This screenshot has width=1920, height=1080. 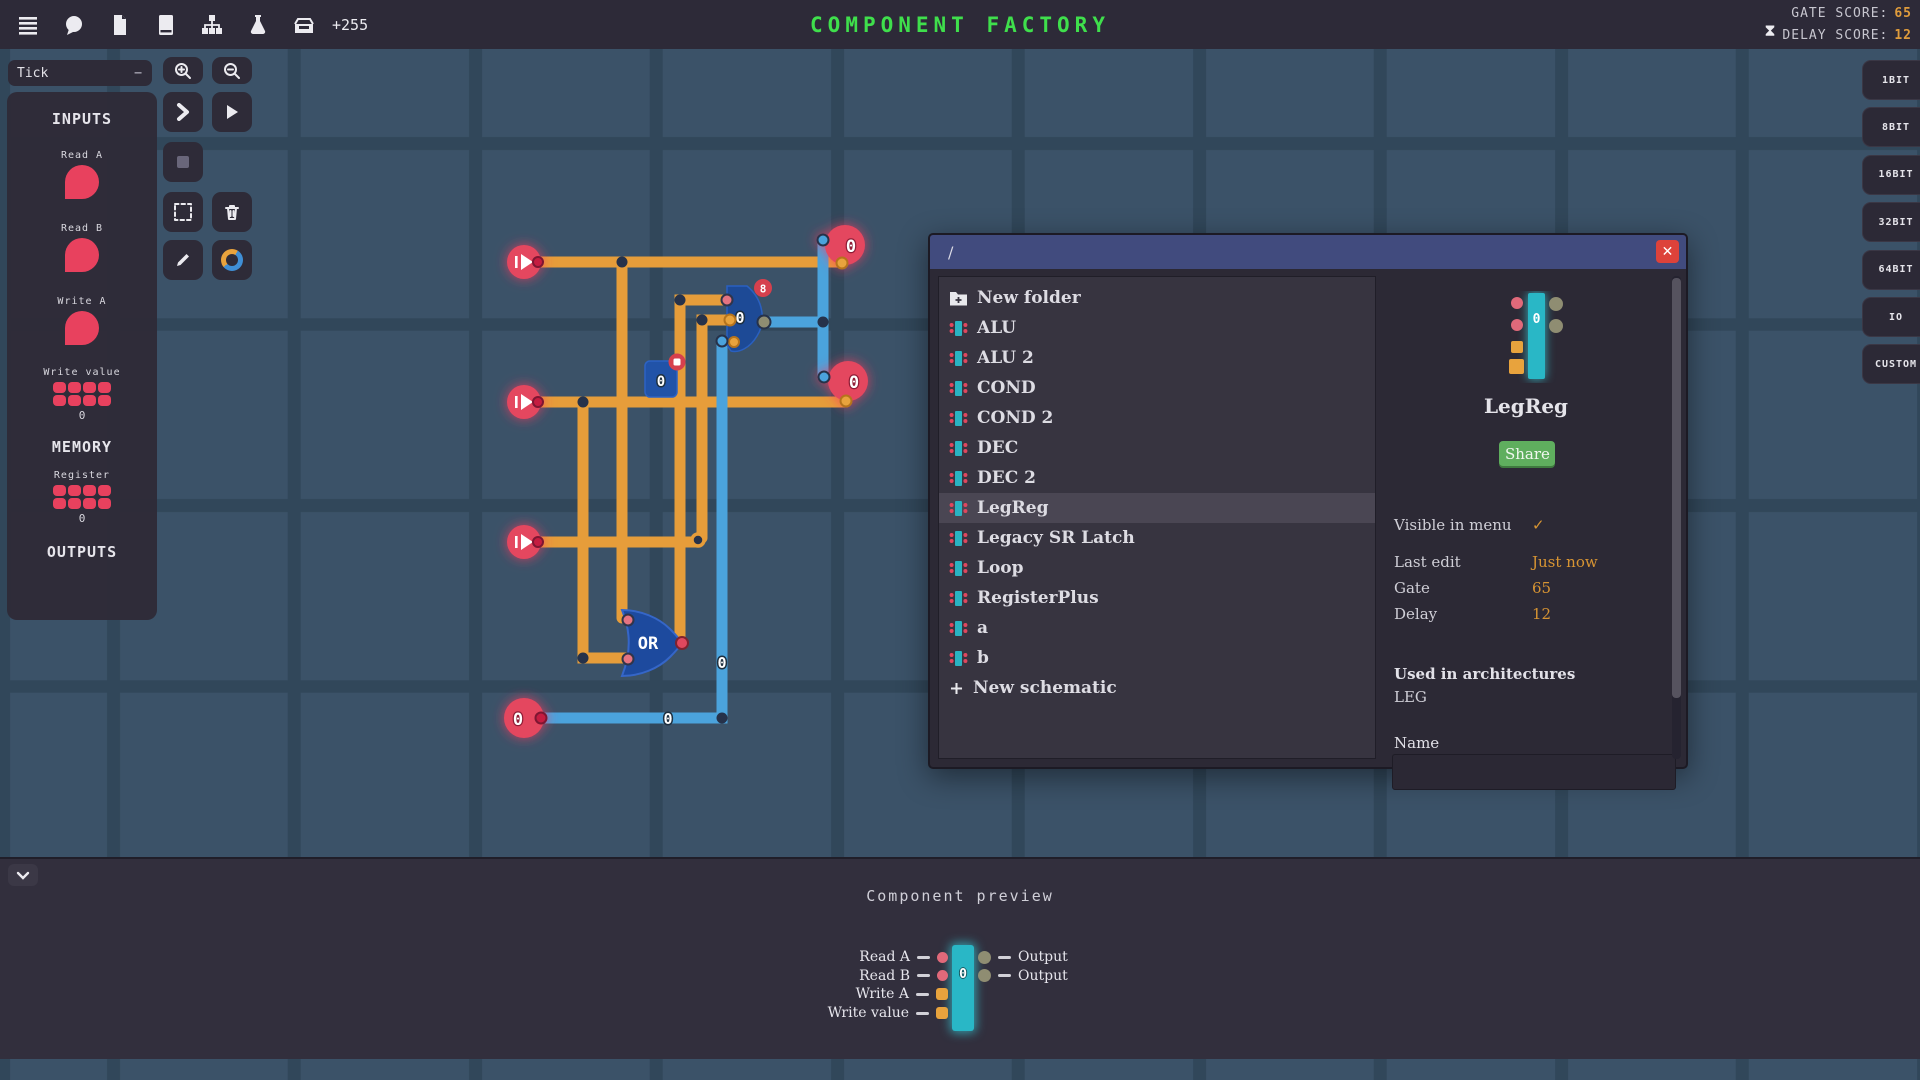 What do you see at coordinates (1157, 568) in the screenshot?
I see `schematic-row: Loop` at bounding box center [1157, 568].